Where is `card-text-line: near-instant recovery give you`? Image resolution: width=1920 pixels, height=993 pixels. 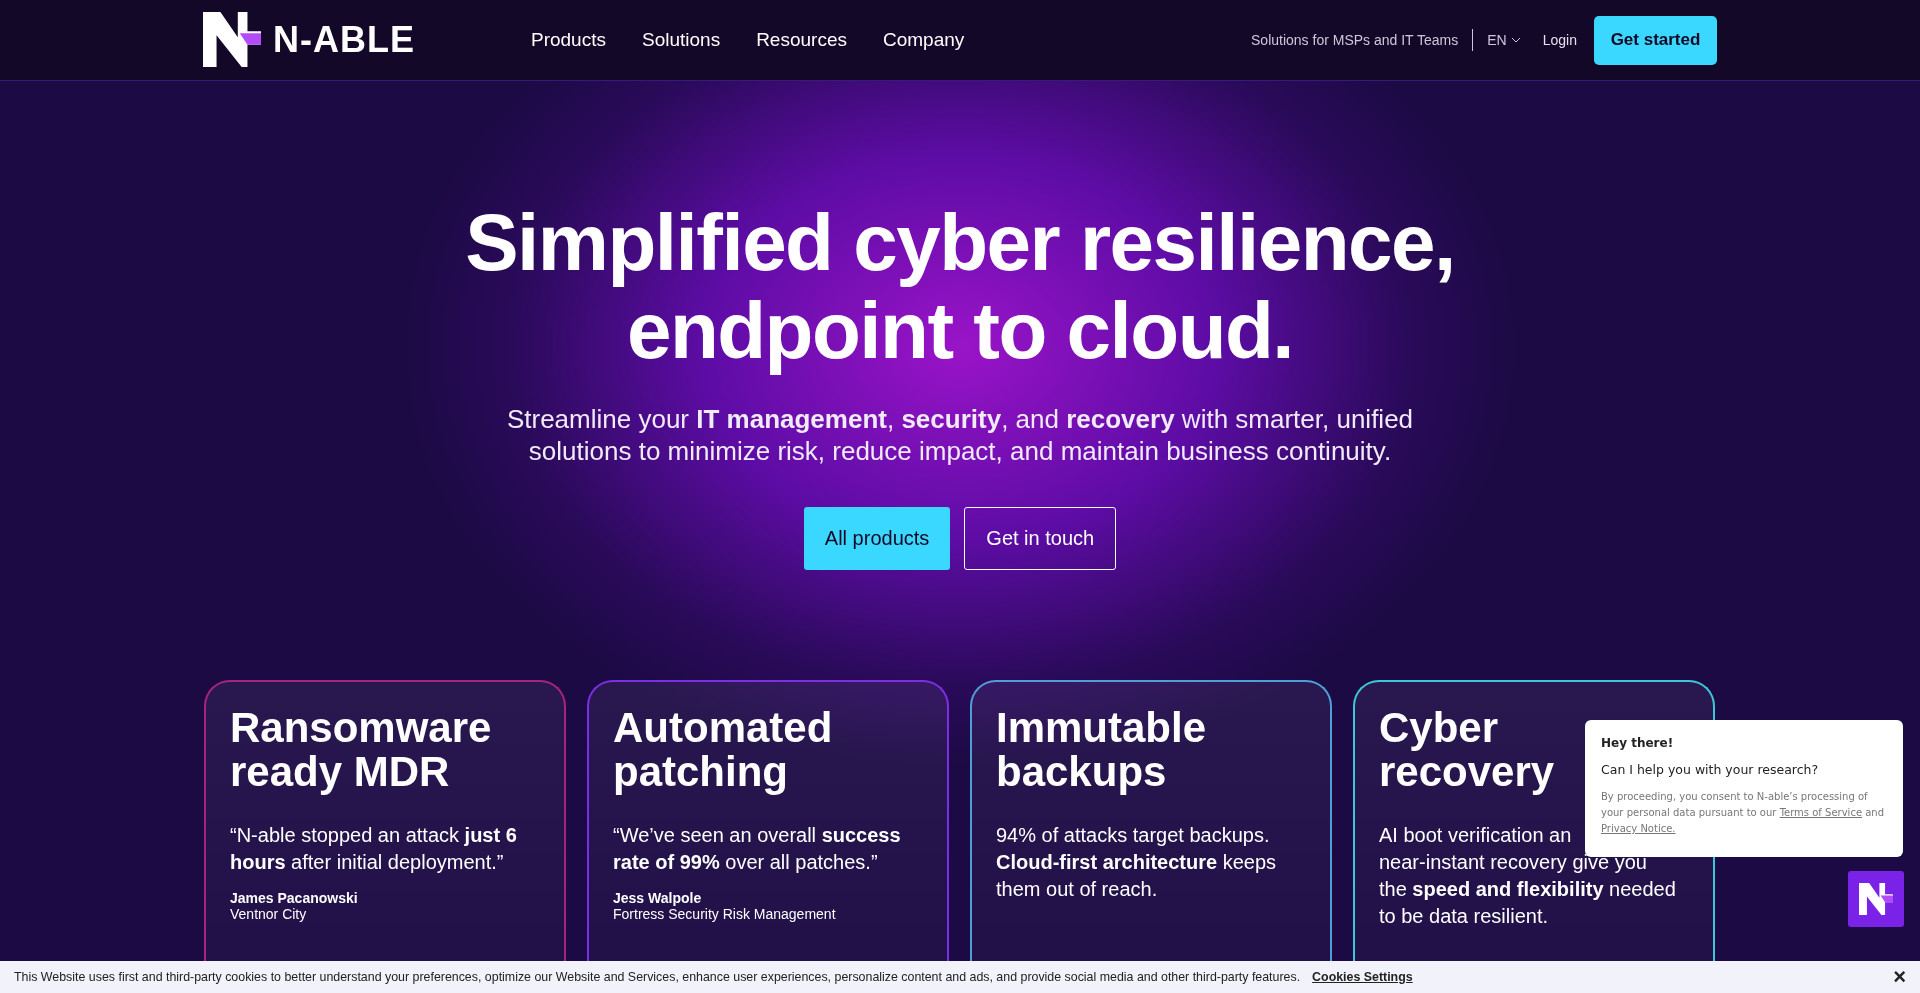
card-text-line: near-instant recovery give you is located at coordinates (1513, 862).